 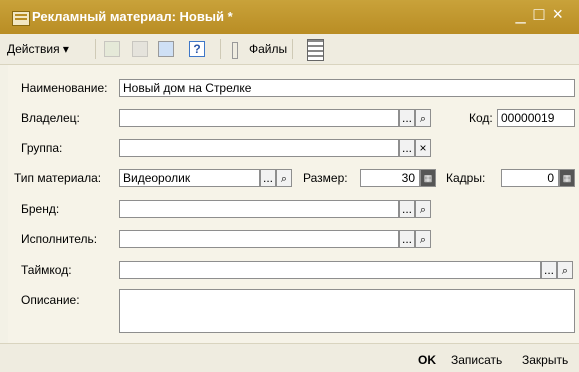 I want to click on document-icon, so click(x=21, y=18).